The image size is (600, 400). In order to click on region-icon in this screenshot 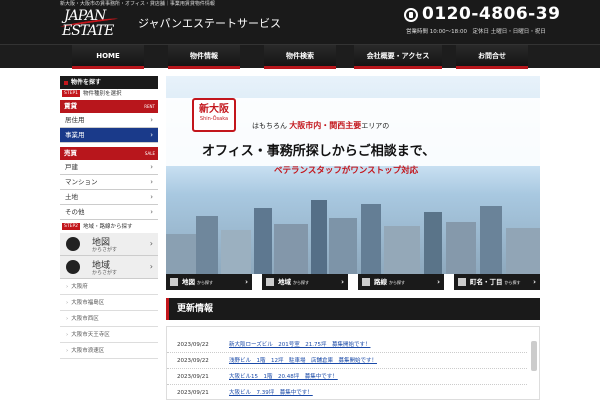, I will do `click(270, 282)`.